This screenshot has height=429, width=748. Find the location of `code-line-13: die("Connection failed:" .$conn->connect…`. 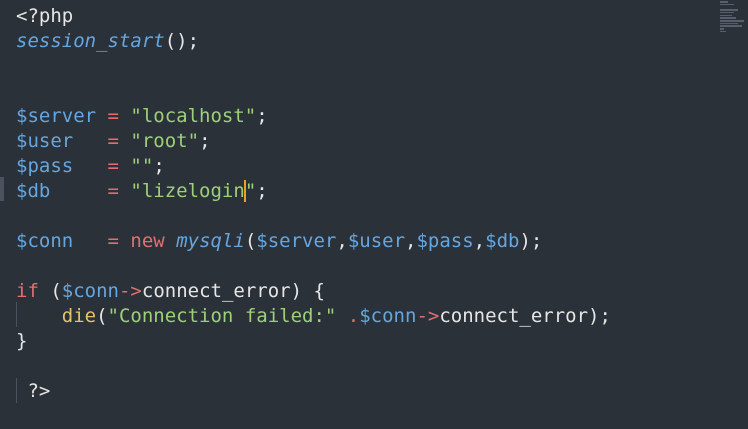

code-line-13: die("Connection failed:" .$conn->connect… is located at coordinates (336, 316).